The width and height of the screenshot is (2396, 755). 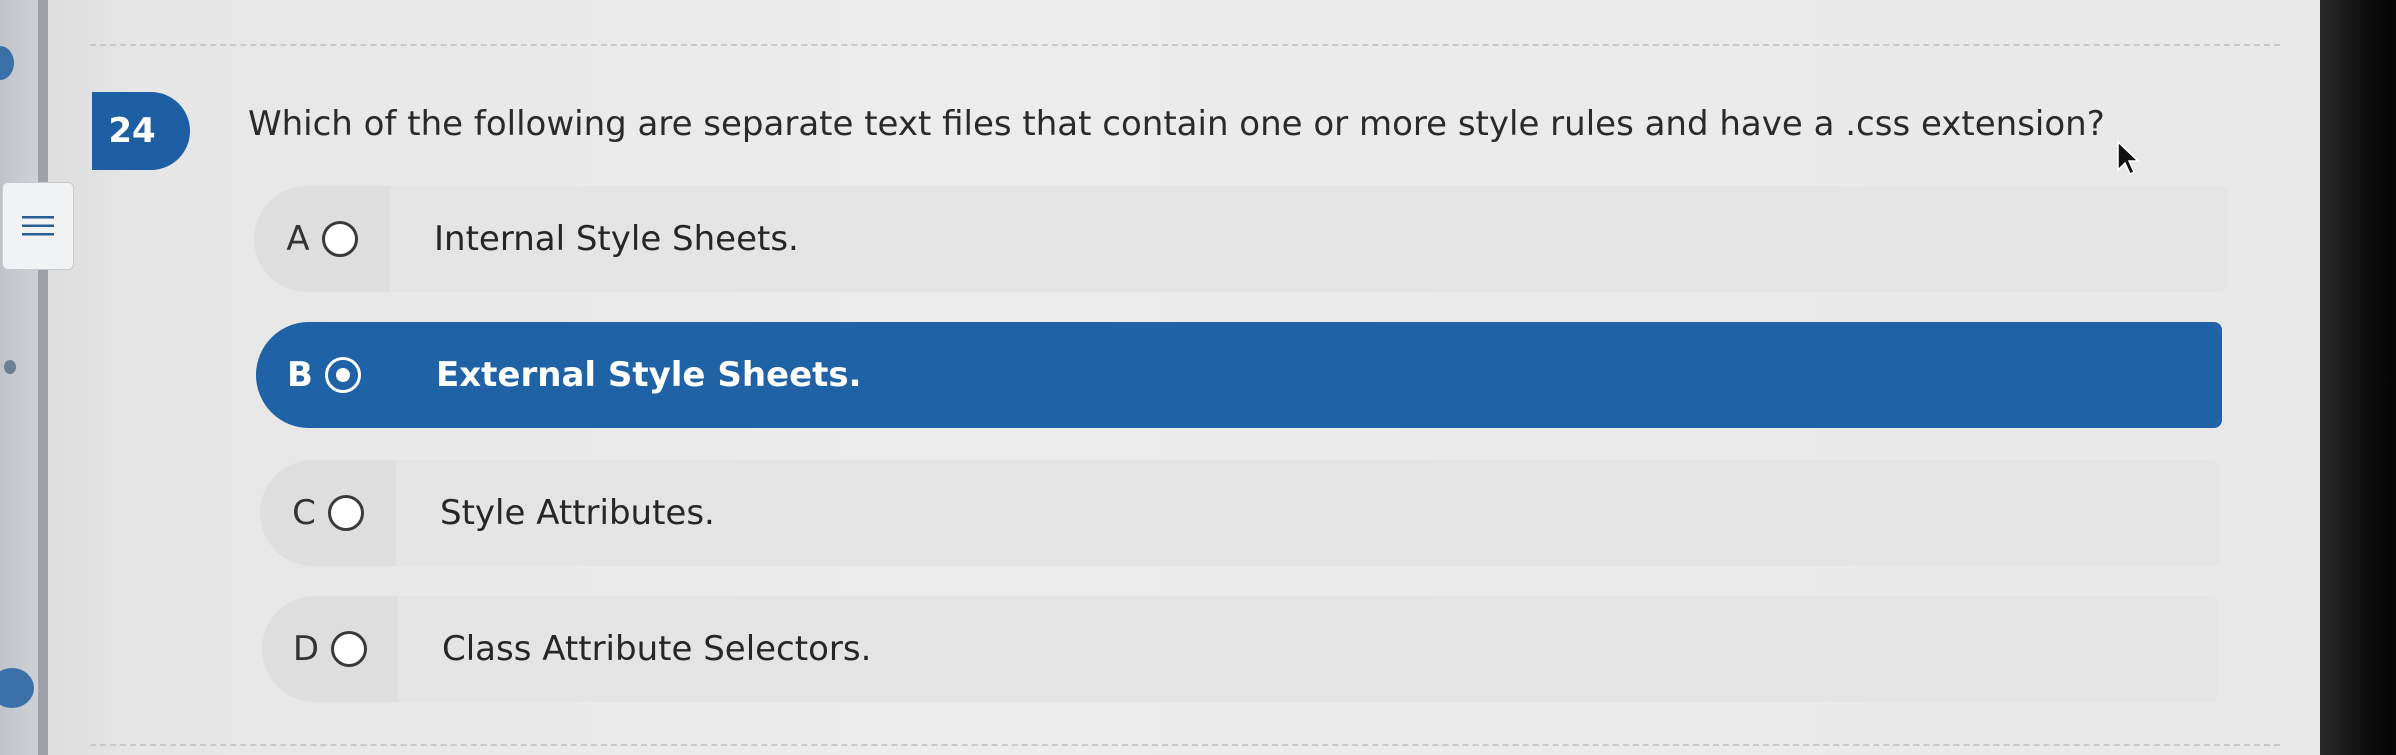 I want to click on option-b: B External Style Sheets., so click(x=1239, y=375).